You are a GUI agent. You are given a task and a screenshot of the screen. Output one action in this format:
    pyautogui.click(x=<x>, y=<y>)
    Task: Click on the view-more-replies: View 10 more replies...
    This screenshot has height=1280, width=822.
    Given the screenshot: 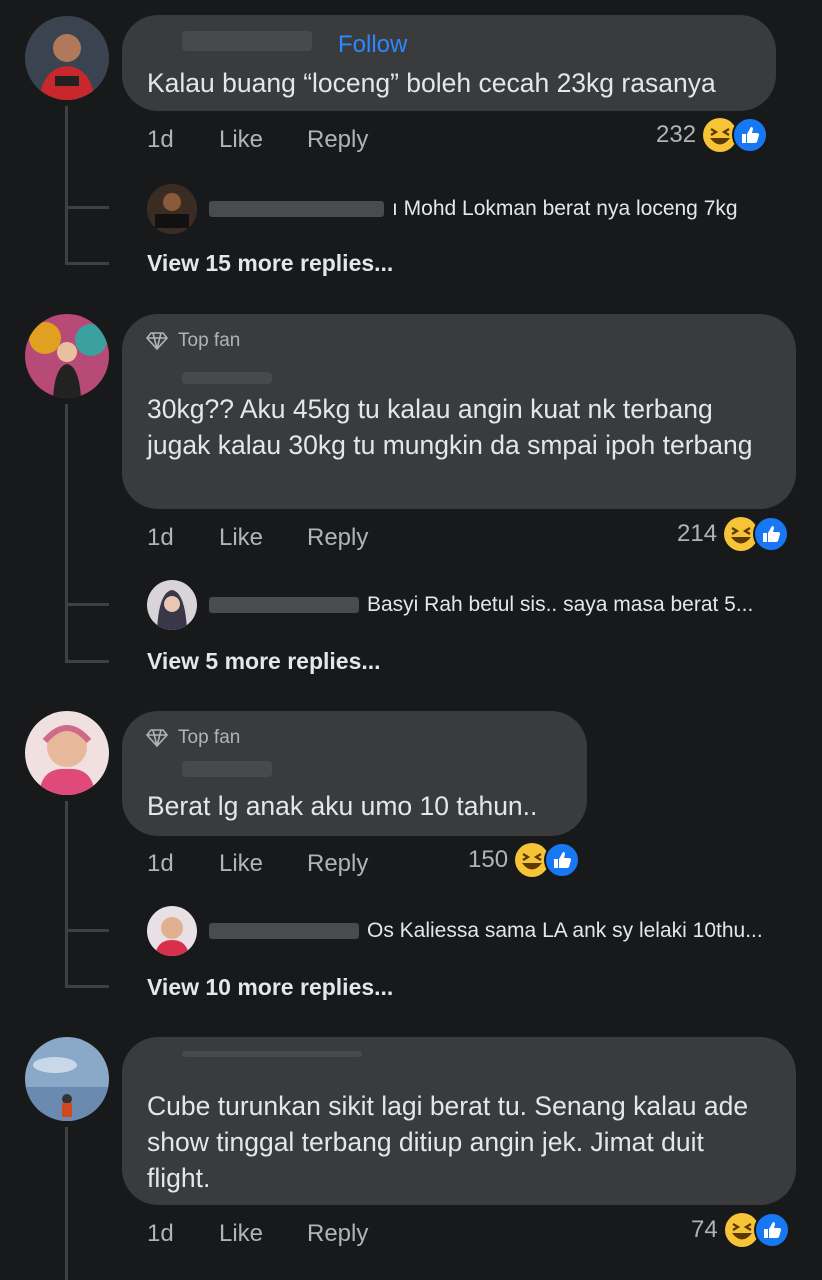 What is the action you would take?
    pyautogui.click(x=270, y=987)
    